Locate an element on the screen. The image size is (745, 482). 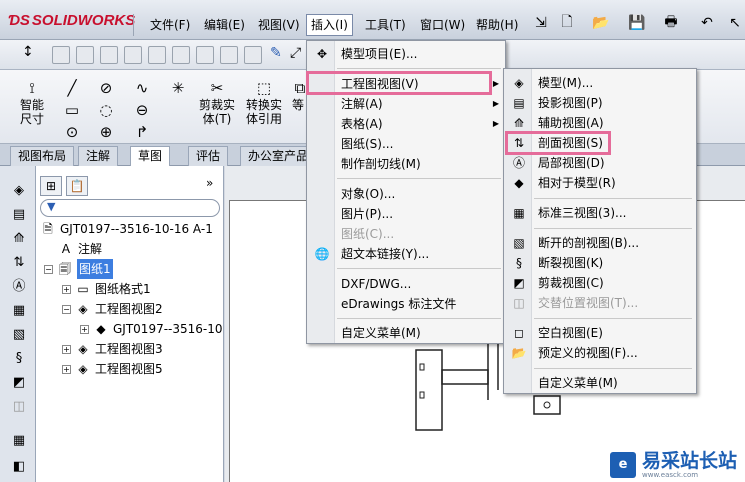
insert-customize-menu: 自定义菜单(M) is located at coordinates (406, 333).